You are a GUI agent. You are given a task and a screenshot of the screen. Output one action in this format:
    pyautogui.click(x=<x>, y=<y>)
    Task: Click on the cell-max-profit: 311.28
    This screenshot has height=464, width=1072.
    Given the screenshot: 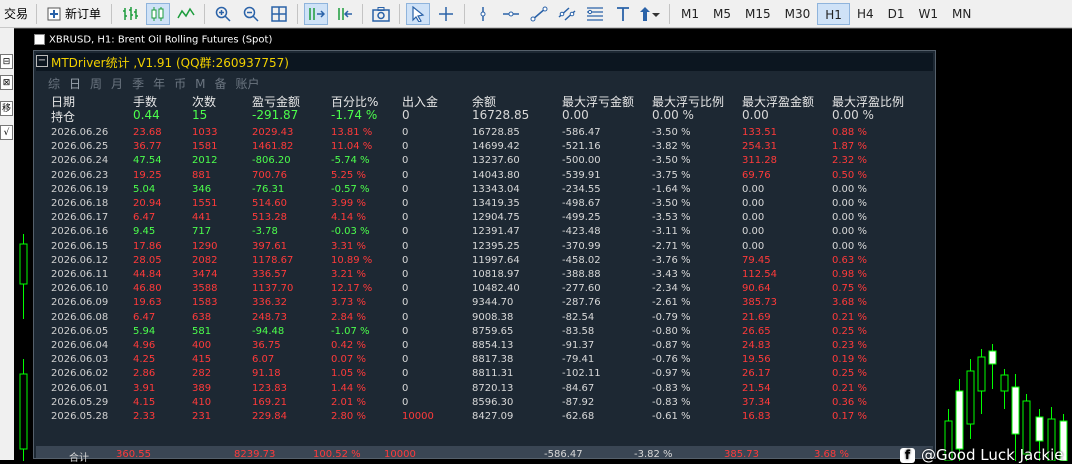 What is the action you would take?
    pyautogui.click(x=759, y=161)
    